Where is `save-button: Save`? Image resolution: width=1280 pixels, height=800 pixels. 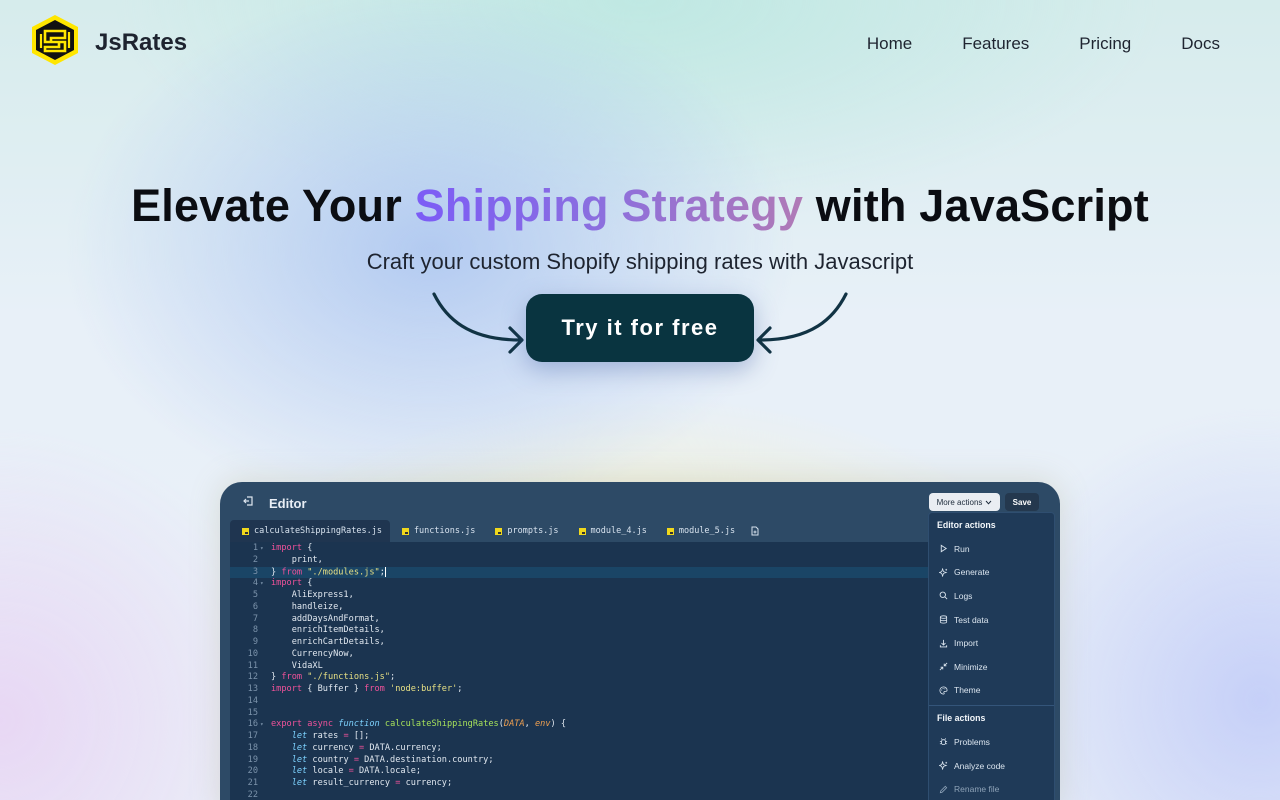 save-button: Save is located at coordinates (1022, 502).